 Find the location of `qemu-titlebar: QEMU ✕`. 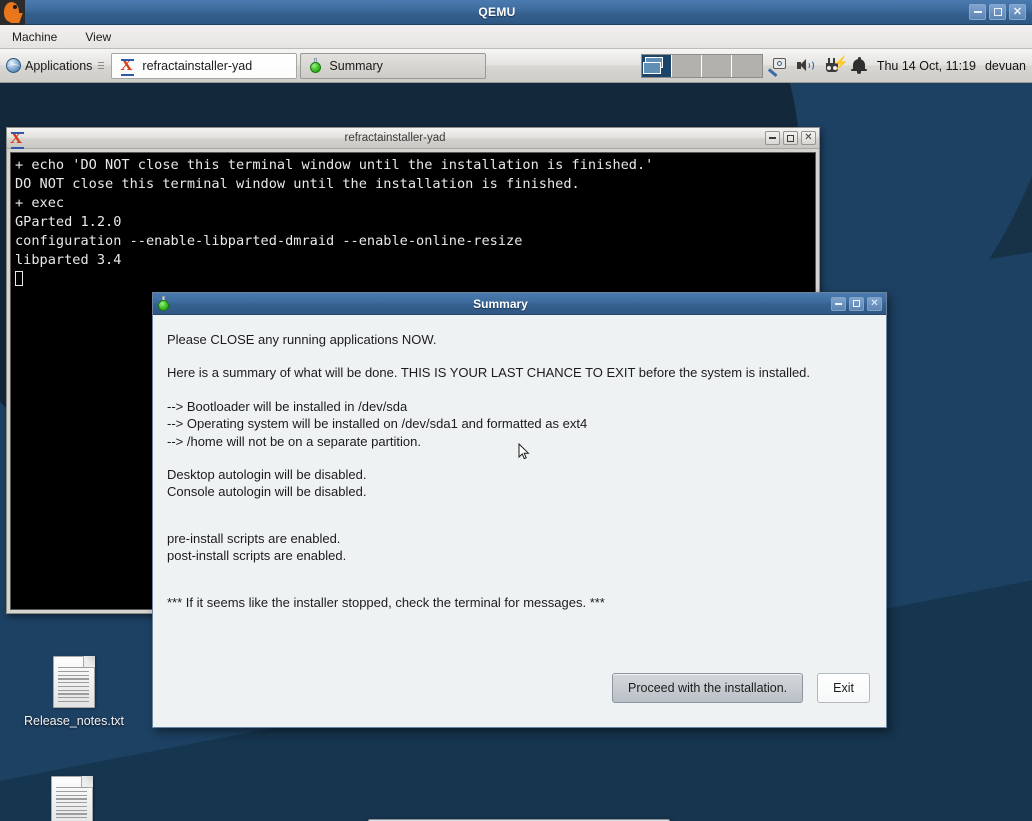

qemu-titlebar: QEMU ✕ is located at coordinates (516, 12).